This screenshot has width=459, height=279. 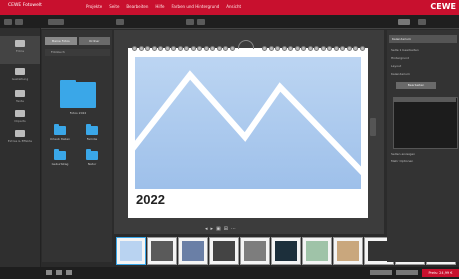 I want to click on panel-row: Kalendarium, so click(x=400, y=74).